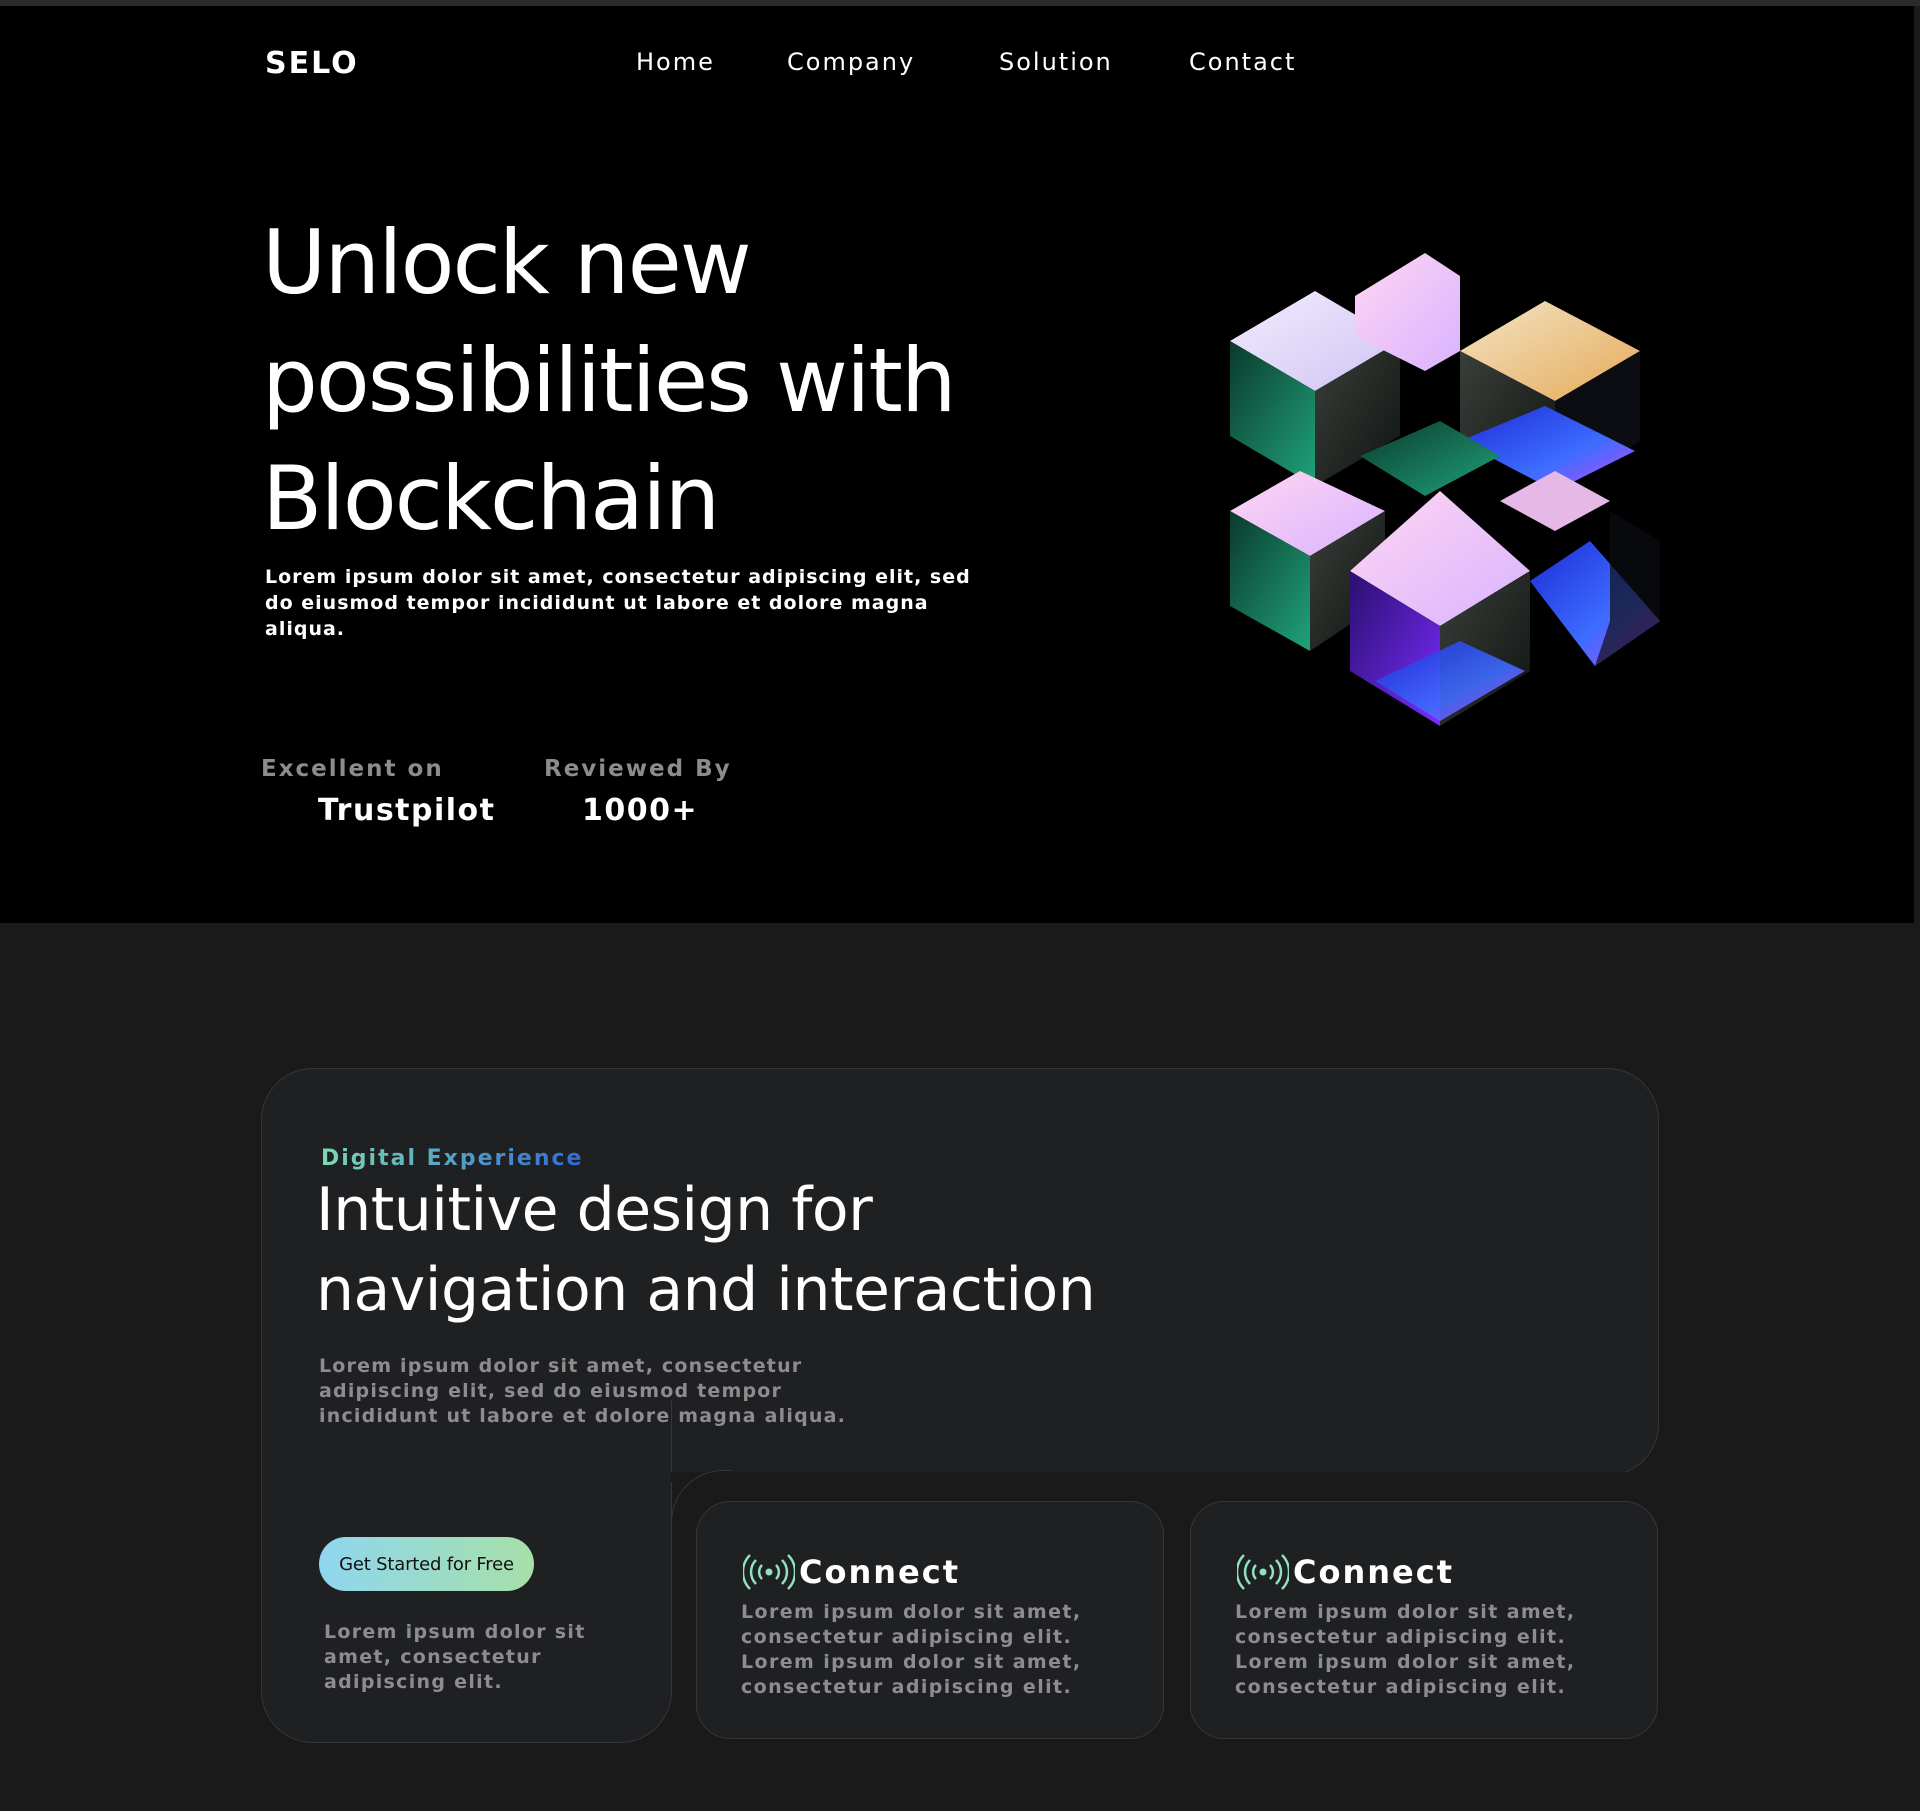  I want to click on hero-title-line: Blockchain, so click(491, 498).